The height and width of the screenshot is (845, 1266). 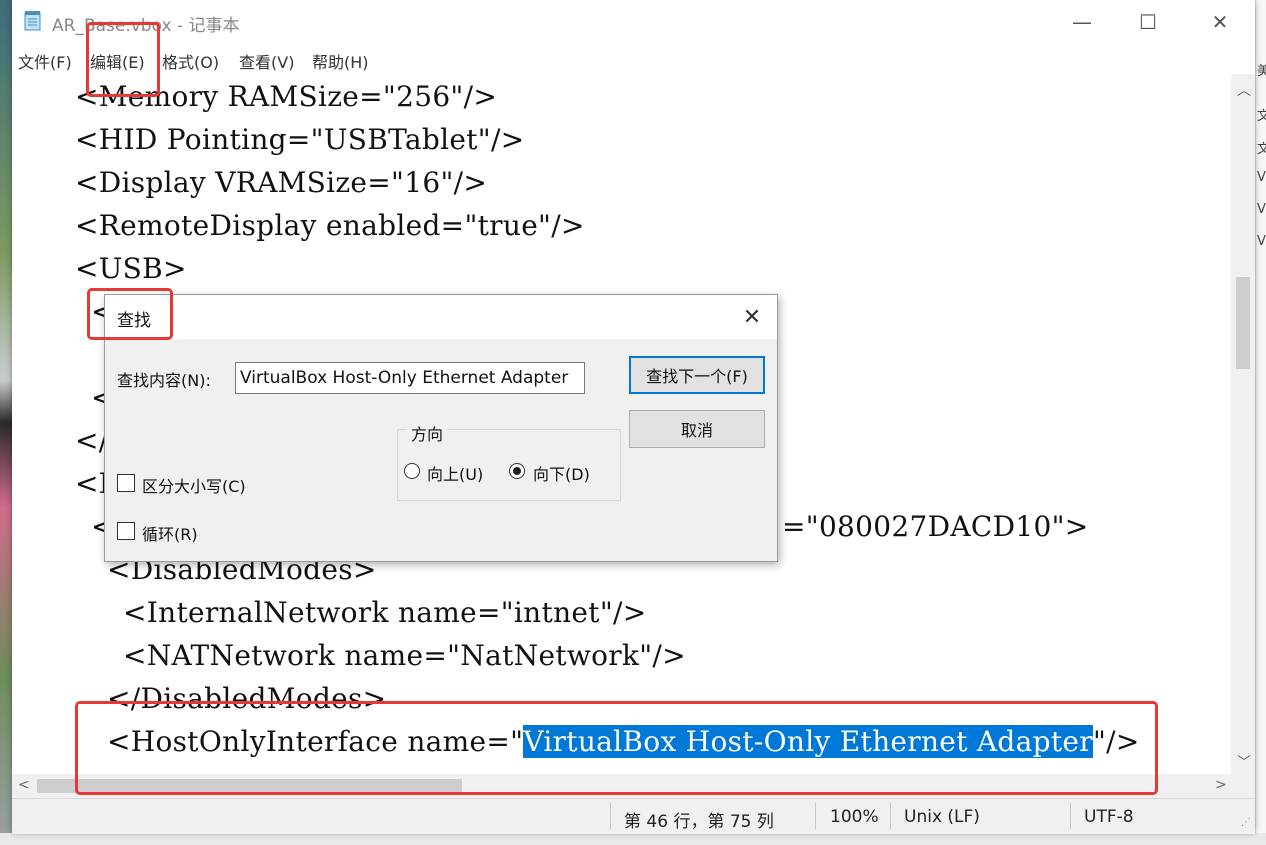 What do you see at coordinates (281, 182) in the screenshot?
I see `editor-line: <Display VRAMSize="16"/>` at bounding box center [281, 182].